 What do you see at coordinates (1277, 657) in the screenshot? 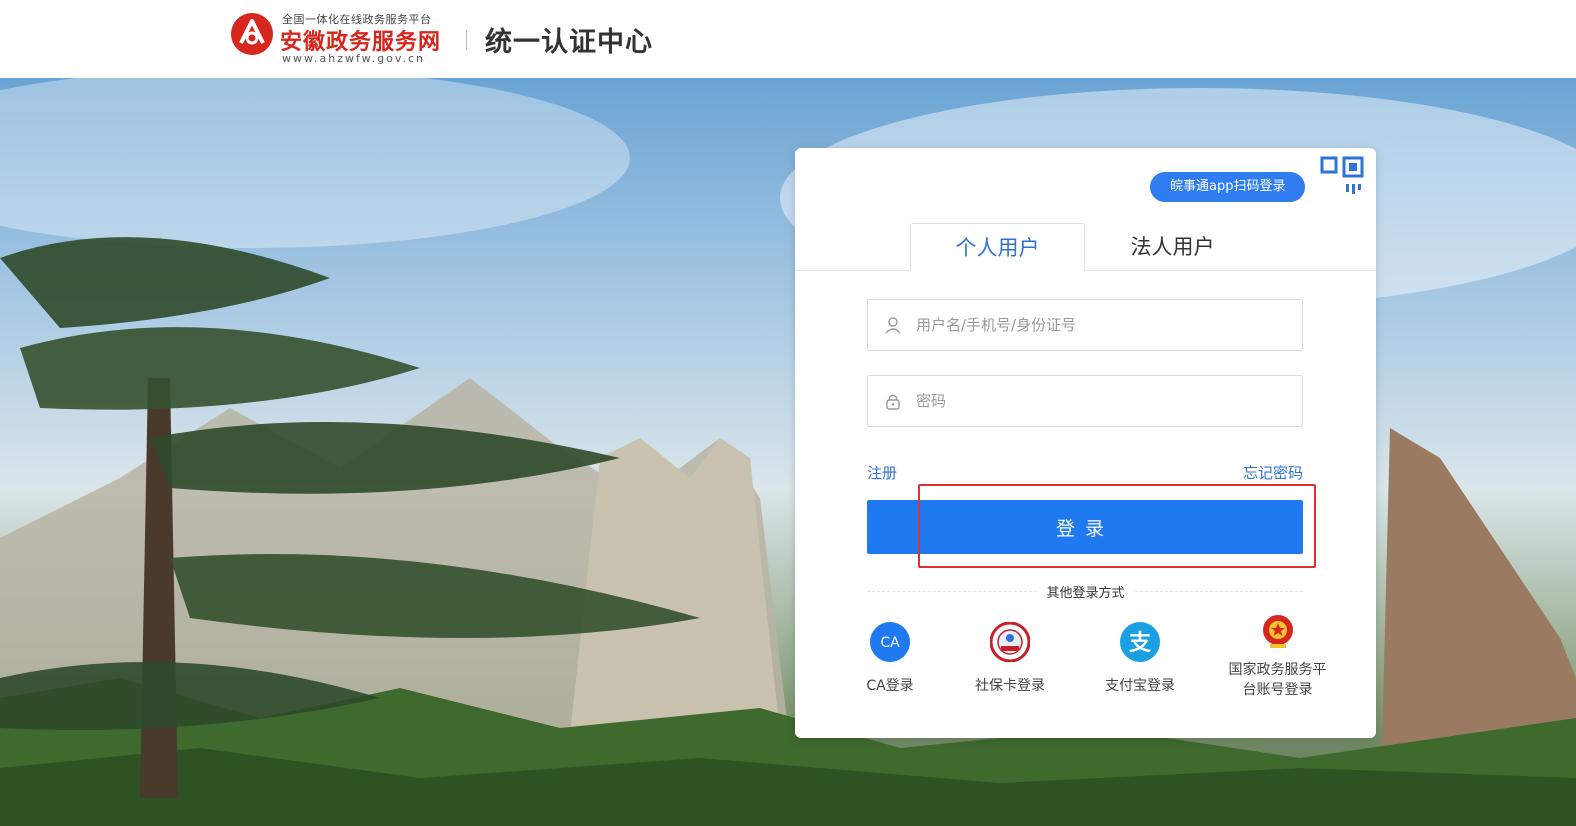
I see `national-platform-login-option: 国家政务服务平台账号登录` at bounding box center [1277, 657].